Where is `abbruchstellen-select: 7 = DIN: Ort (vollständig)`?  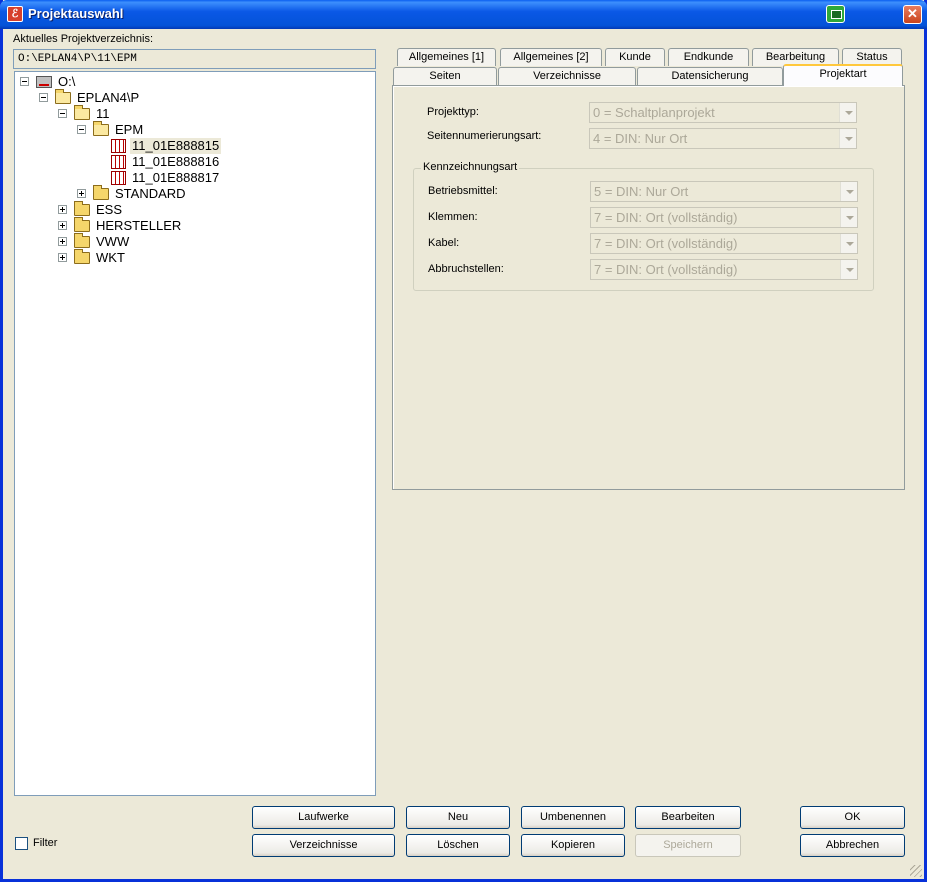
abbruchstellen-select: 7 = DIN: Ort (vollständig) is located at coordinates (724, 269).